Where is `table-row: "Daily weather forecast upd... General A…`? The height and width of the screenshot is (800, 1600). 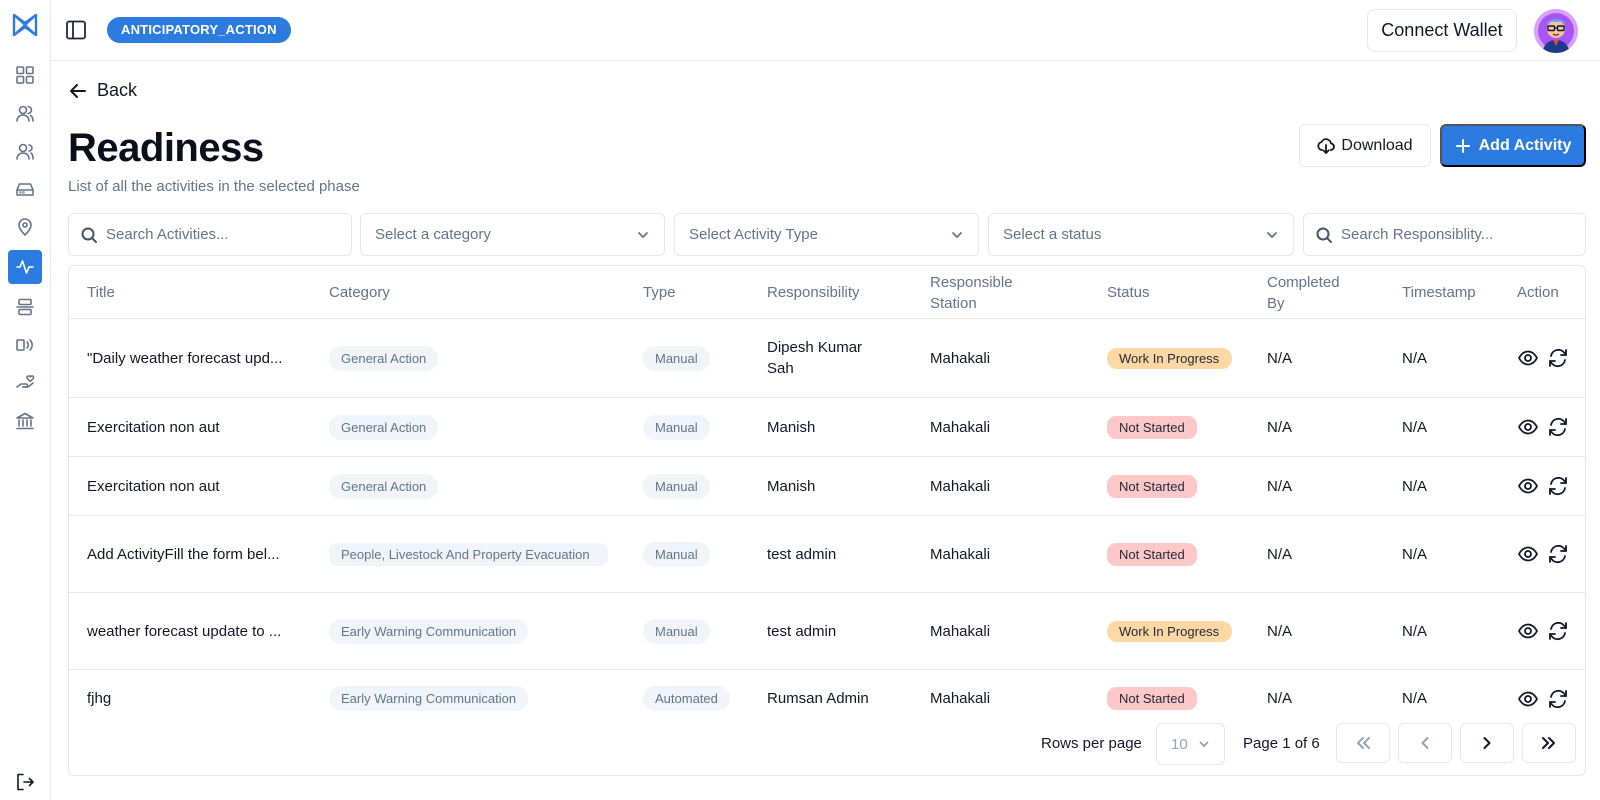 table-row: "Daily weather forecast upd... General A… is located at coordinates (827, 358).